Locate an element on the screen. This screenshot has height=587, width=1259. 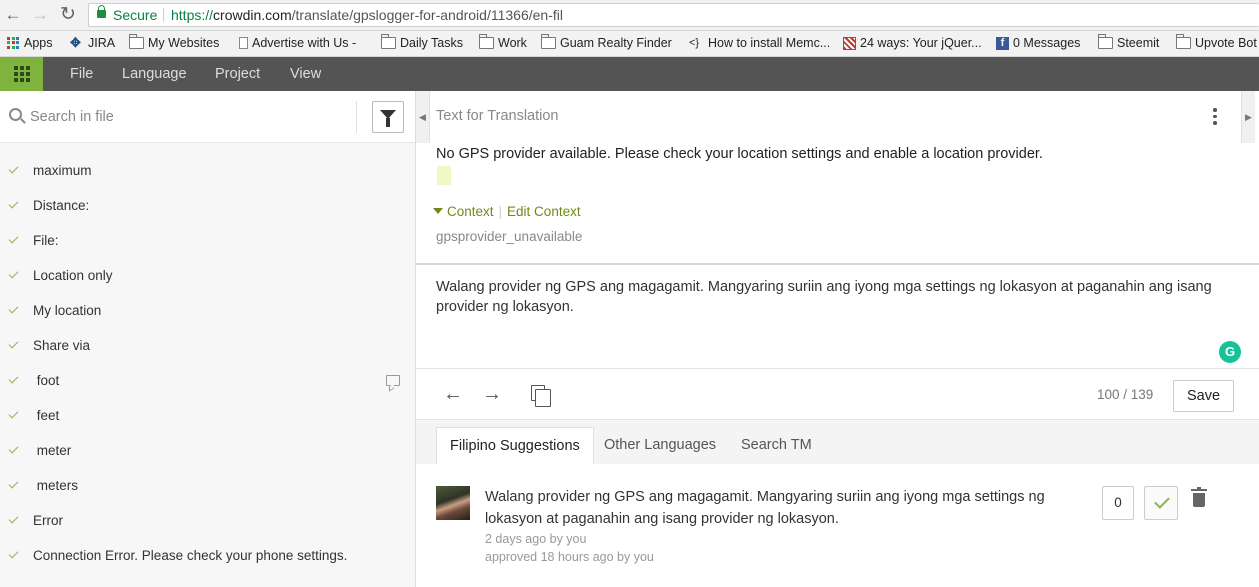
search-row is located at coordinates (207, 117).